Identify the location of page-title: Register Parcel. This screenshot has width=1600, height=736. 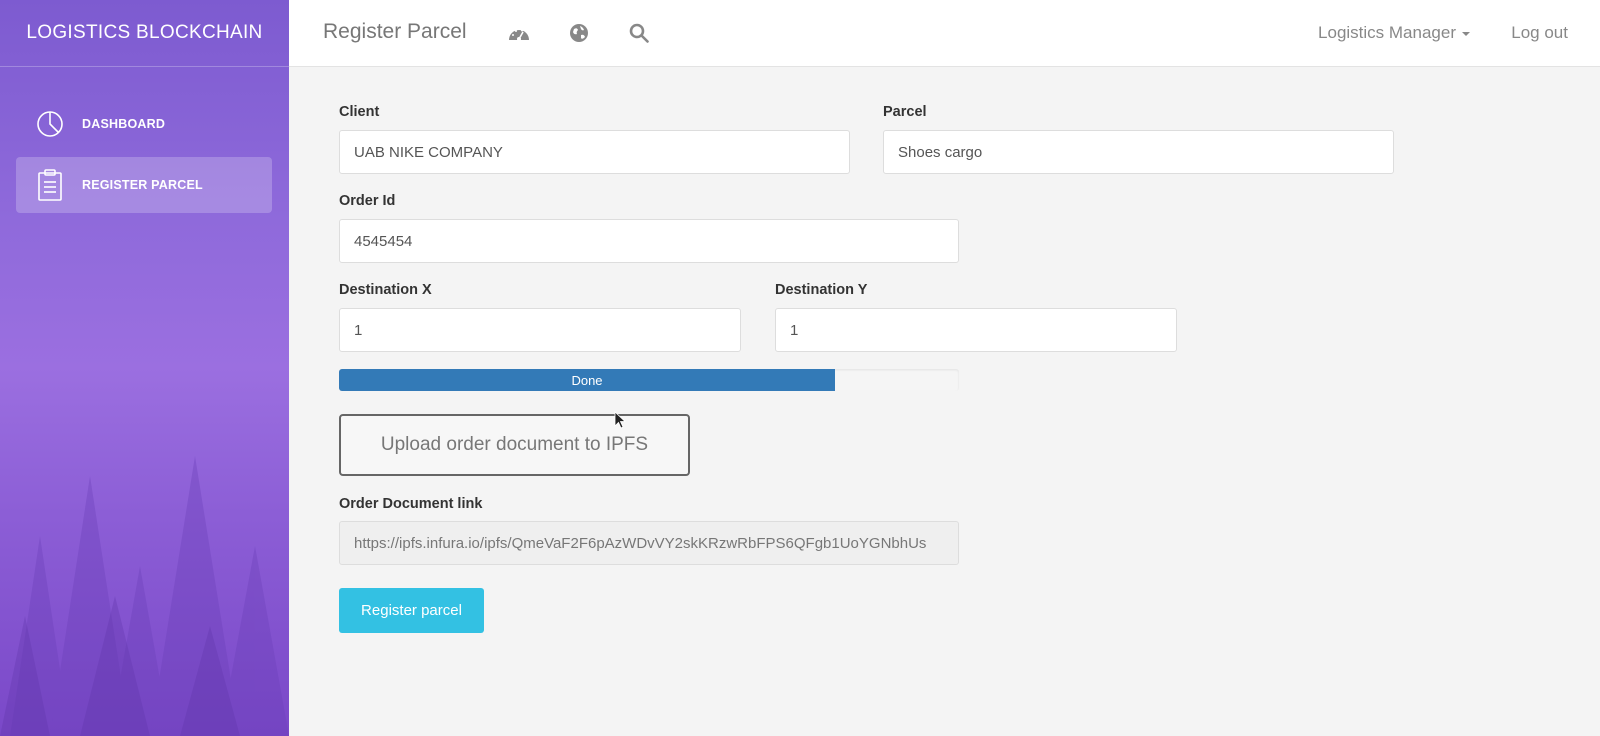
(395, 31).